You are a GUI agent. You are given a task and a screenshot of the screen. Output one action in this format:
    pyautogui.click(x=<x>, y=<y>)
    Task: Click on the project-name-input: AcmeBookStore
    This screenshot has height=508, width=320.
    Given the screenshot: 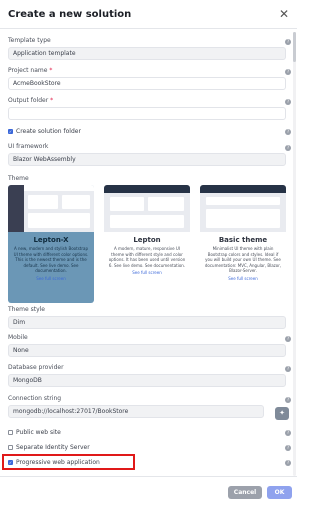 What is the action you would take?
    pyautogui.click(x=147, y=83)
    